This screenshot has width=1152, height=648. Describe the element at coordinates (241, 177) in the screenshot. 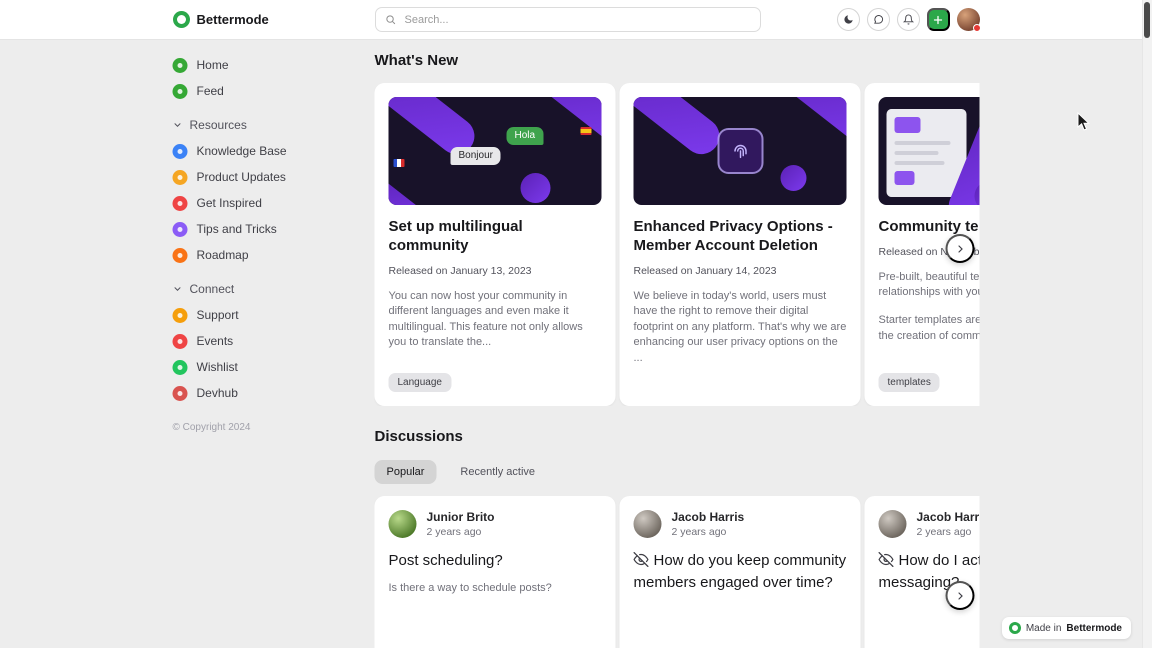

I see `sidebar-item-label: Product Updates` at that location.